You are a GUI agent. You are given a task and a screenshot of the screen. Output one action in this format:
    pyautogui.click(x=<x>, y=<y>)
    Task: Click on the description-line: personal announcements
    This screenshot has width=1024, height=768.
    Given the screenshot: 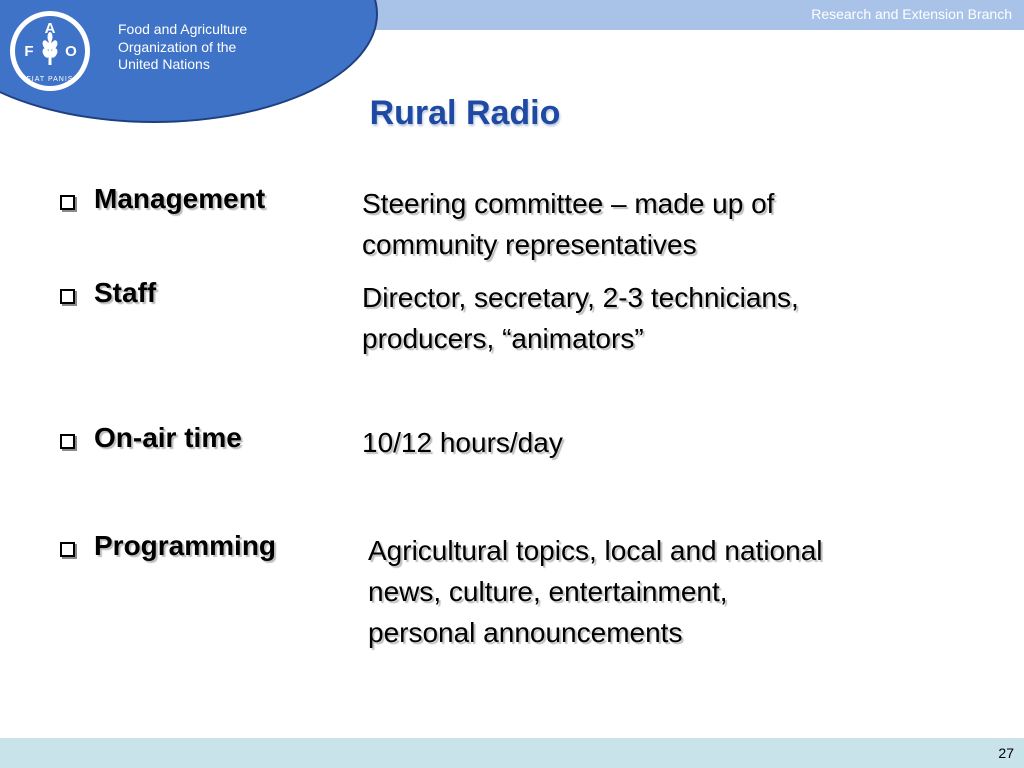 What is the action you would take?
    pyautogui.click(x=525, y=632)
    